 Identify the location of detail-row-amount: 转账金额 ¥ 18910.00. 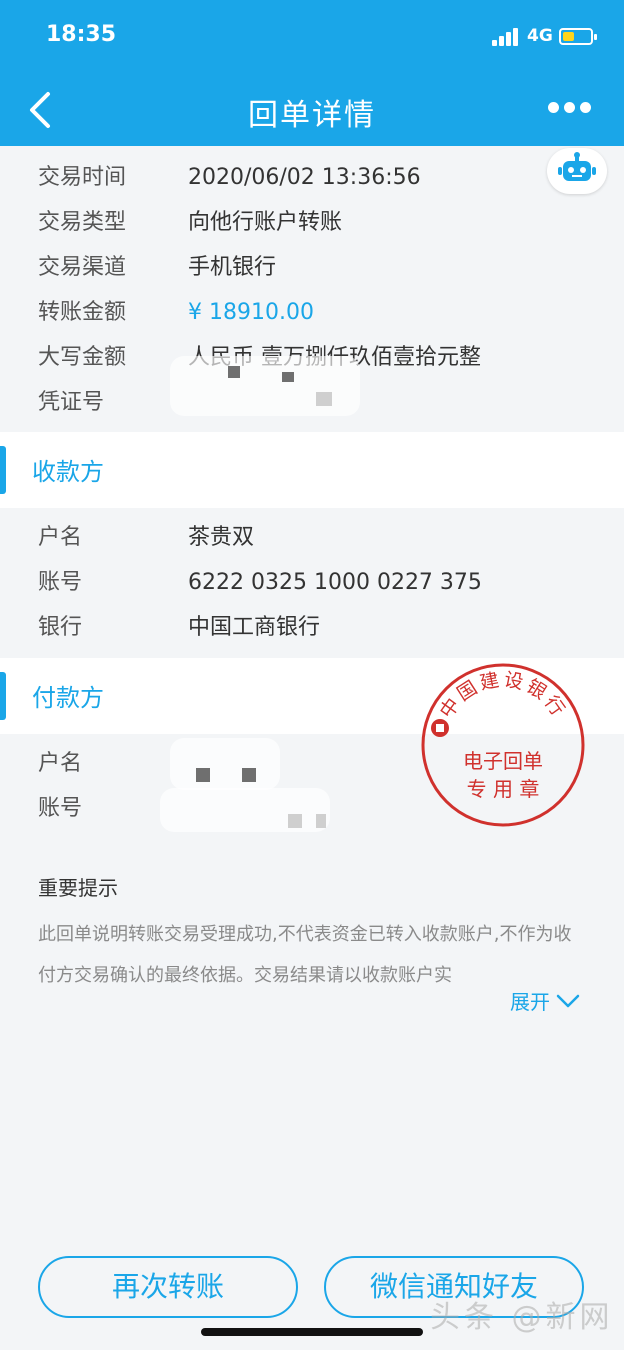
(312, 313).